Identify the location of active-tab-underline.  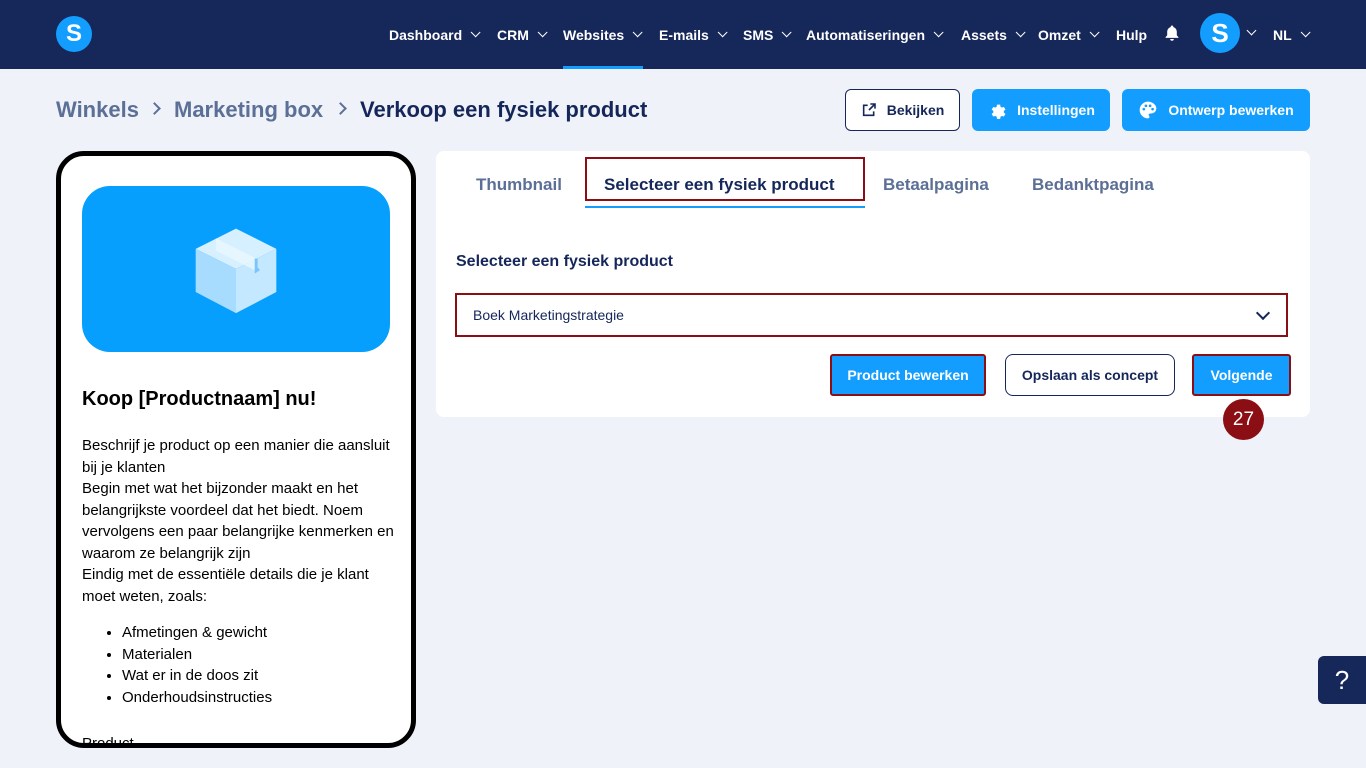
(725, 207).